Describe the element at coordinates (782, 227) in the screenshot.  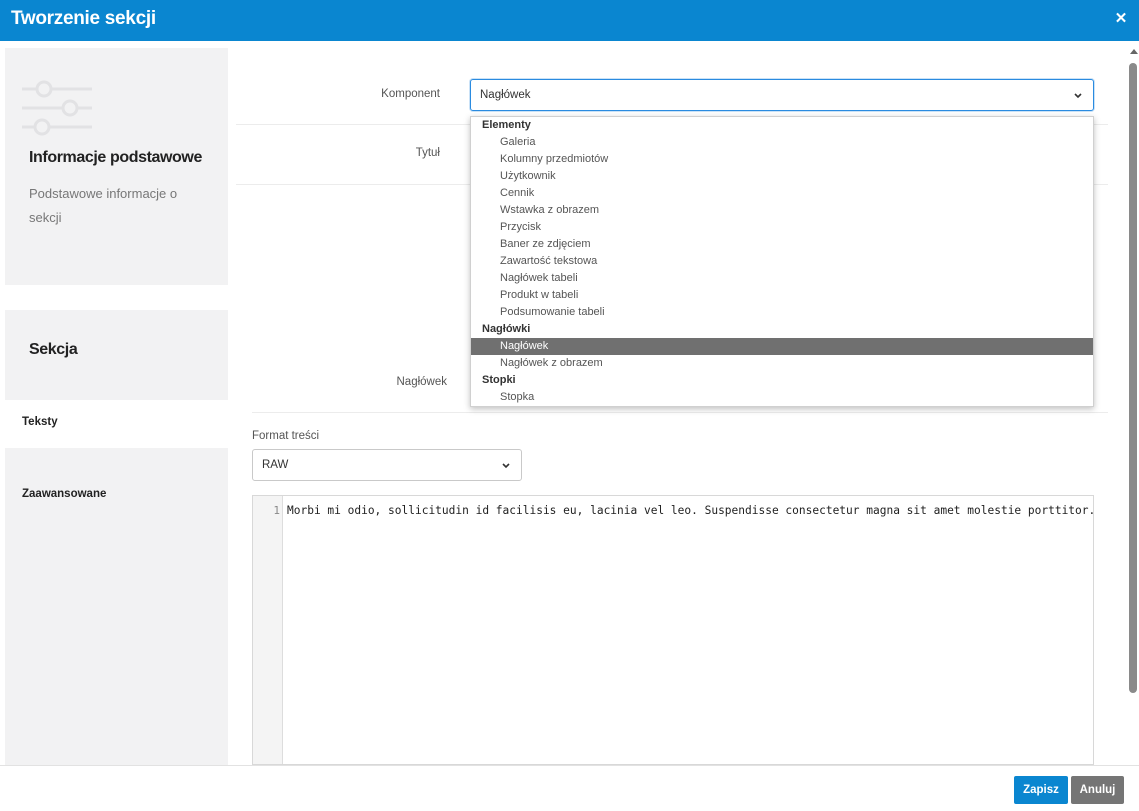
I see `dropdown-option: Przycisk` at that location.